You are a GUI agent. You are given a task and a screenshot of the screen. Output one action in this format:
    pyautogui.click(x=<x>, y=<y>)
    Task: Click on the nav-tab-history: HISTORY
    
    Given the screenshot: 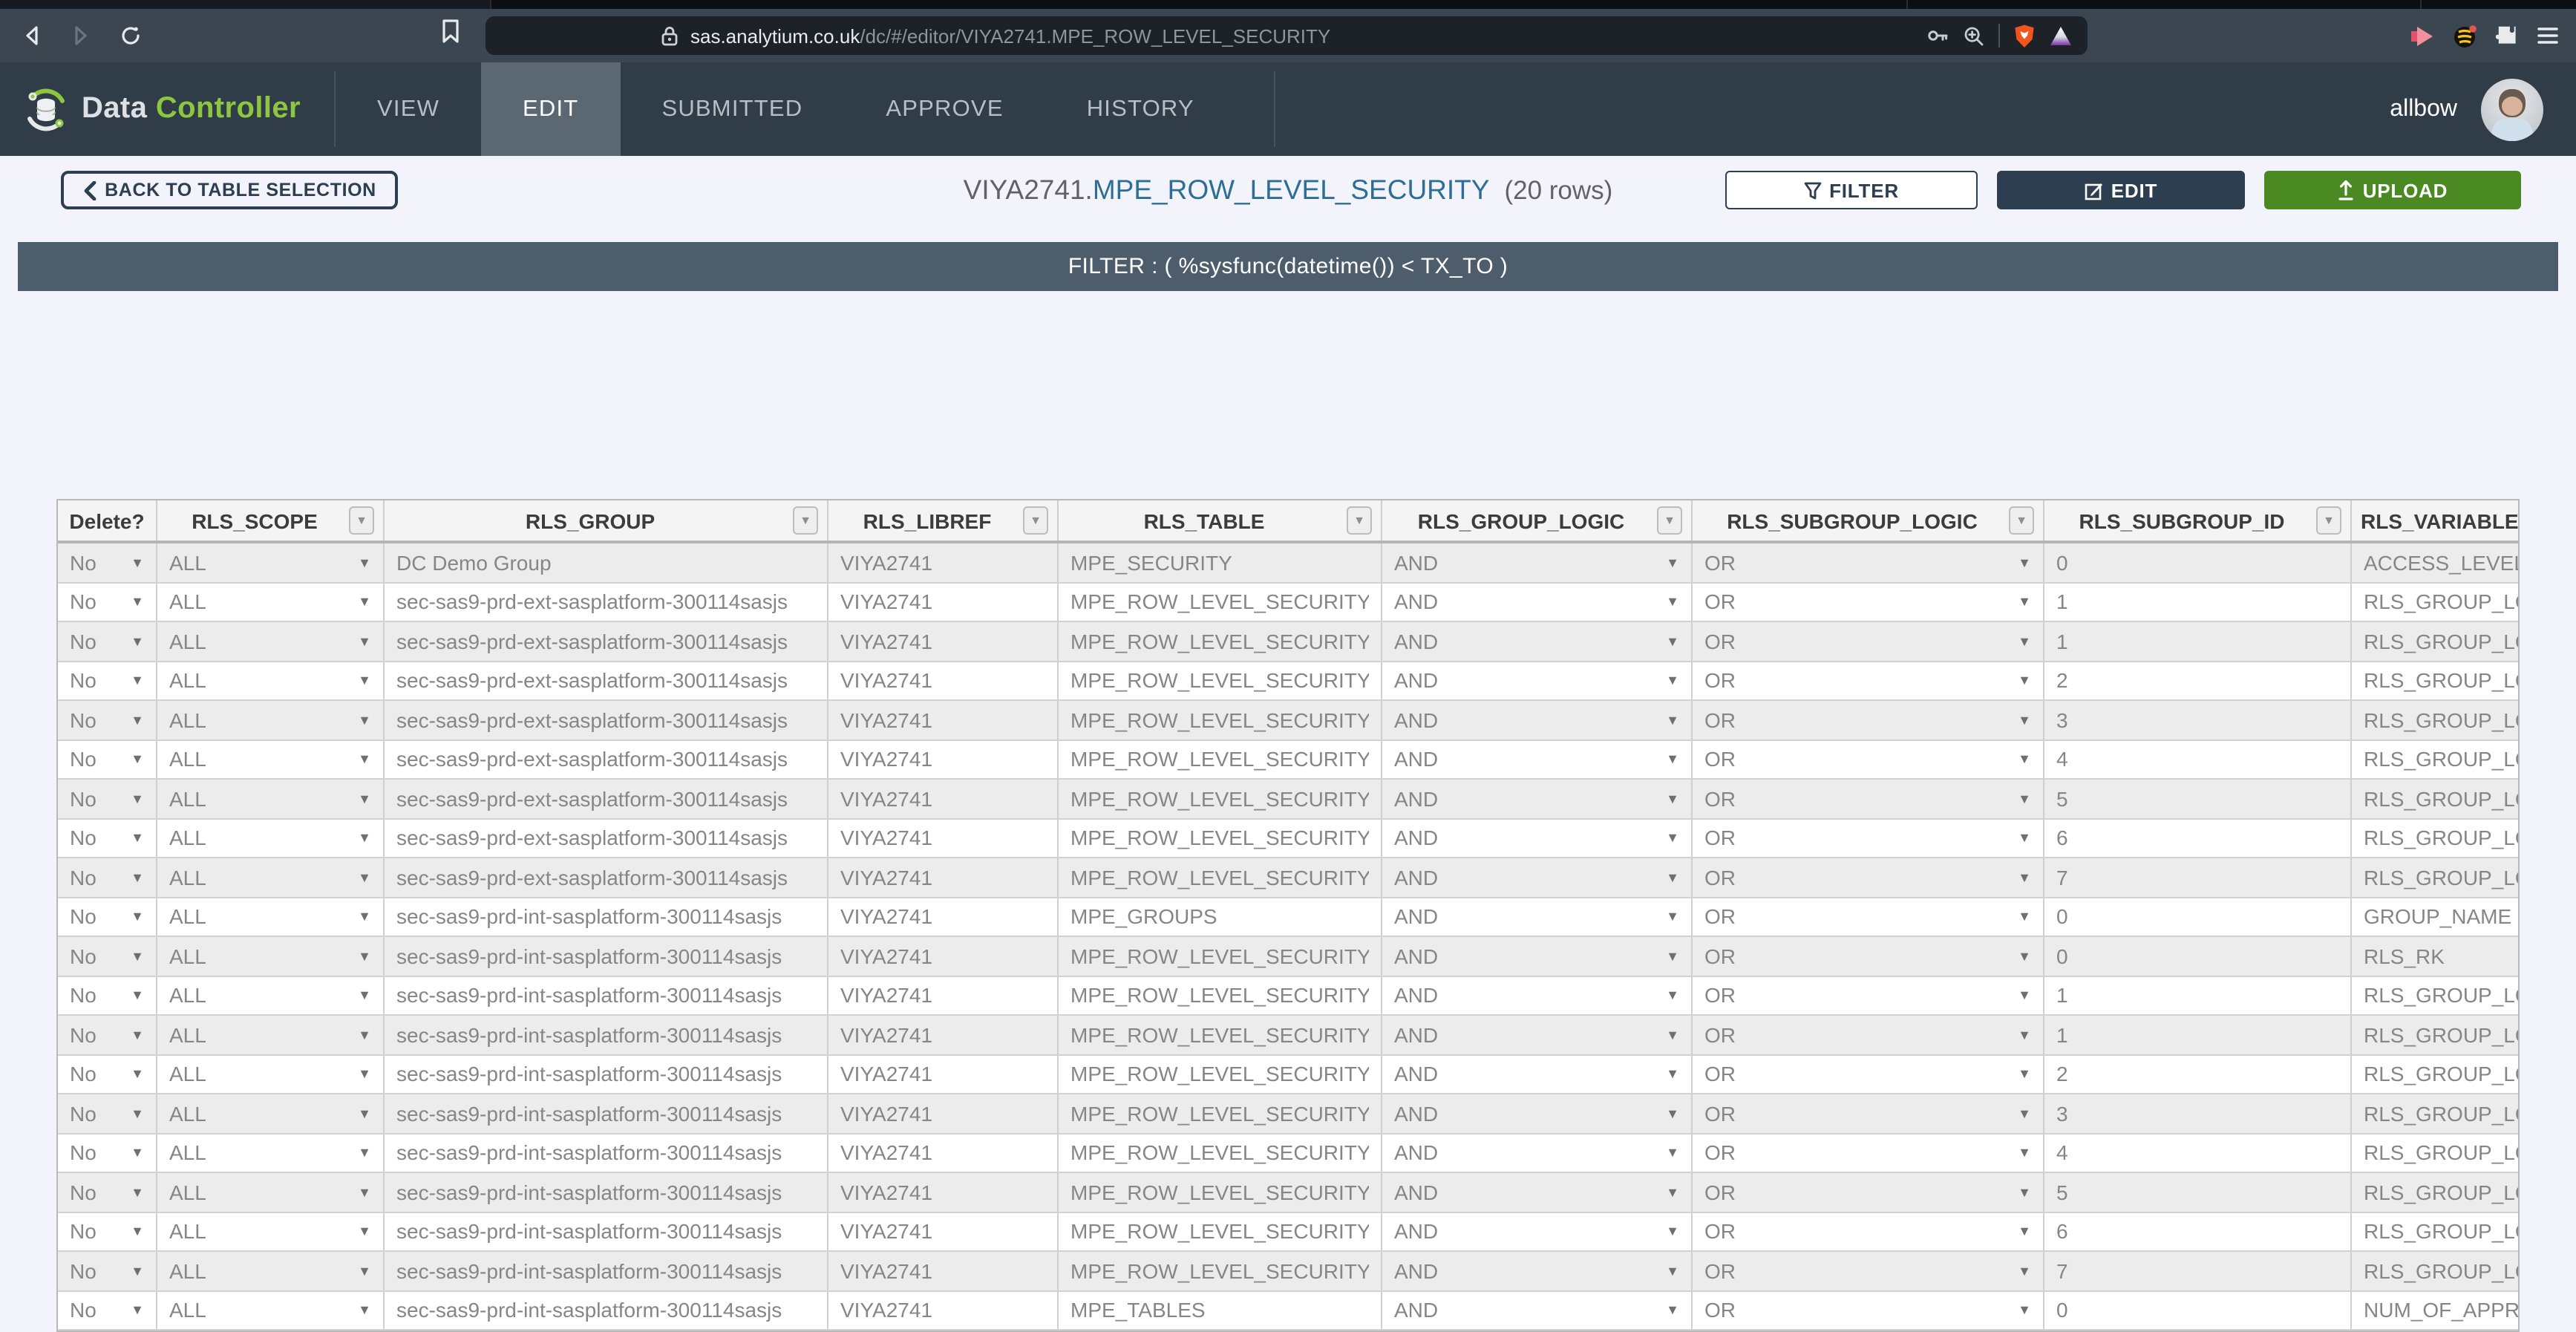 What is the action you would take?
    pyautogui.click(x=1140, y=109)
    